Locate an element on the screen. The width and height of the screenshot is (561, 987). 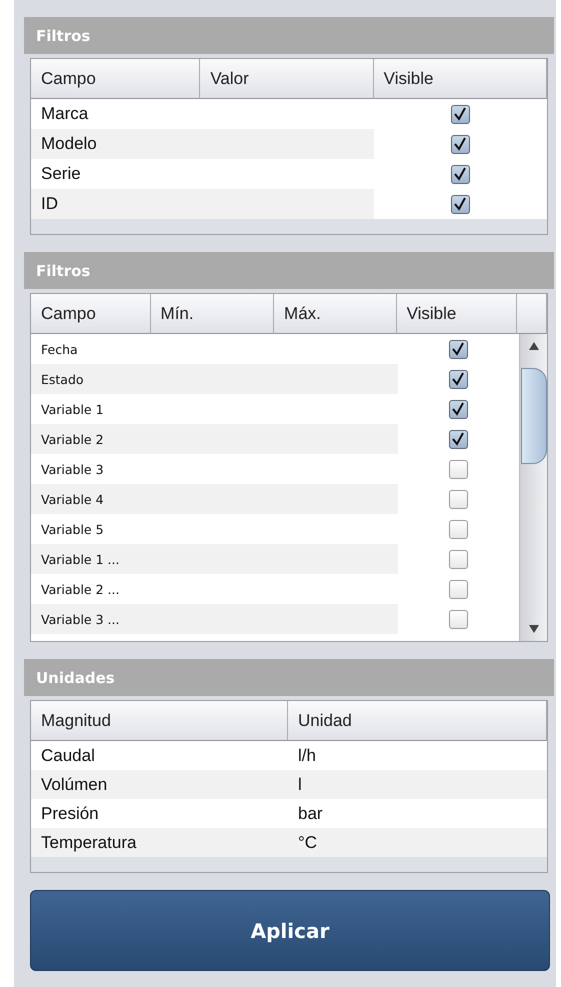
column-header: Magnitud is located at coordinates (159, 721).